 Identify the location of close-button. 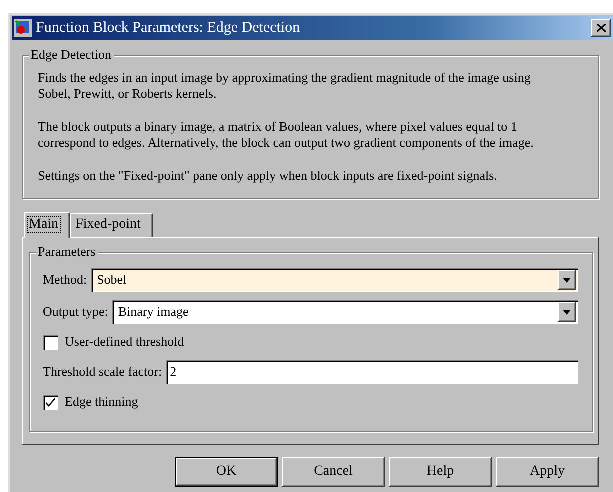
(601, 28).